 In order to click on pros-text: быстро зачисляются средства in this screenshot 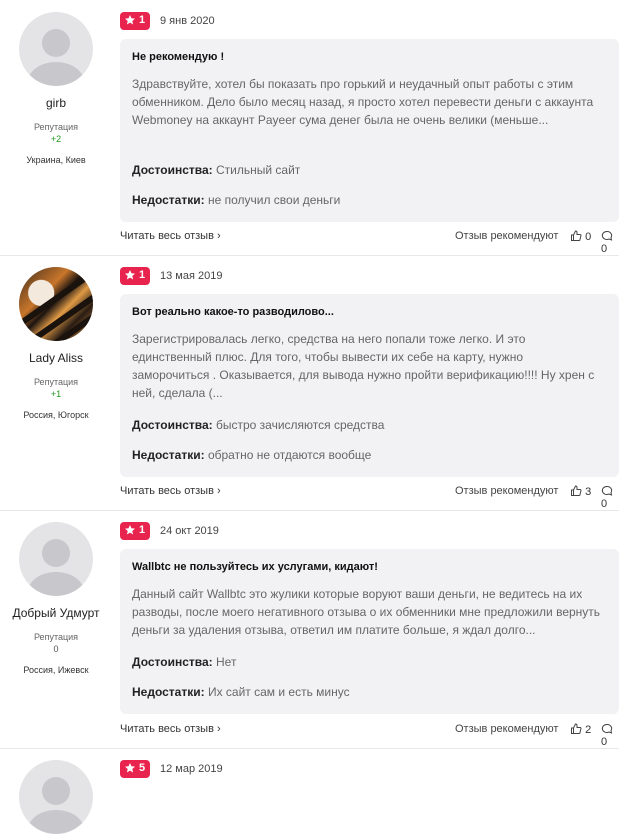, I will do `click(300, 425)`.